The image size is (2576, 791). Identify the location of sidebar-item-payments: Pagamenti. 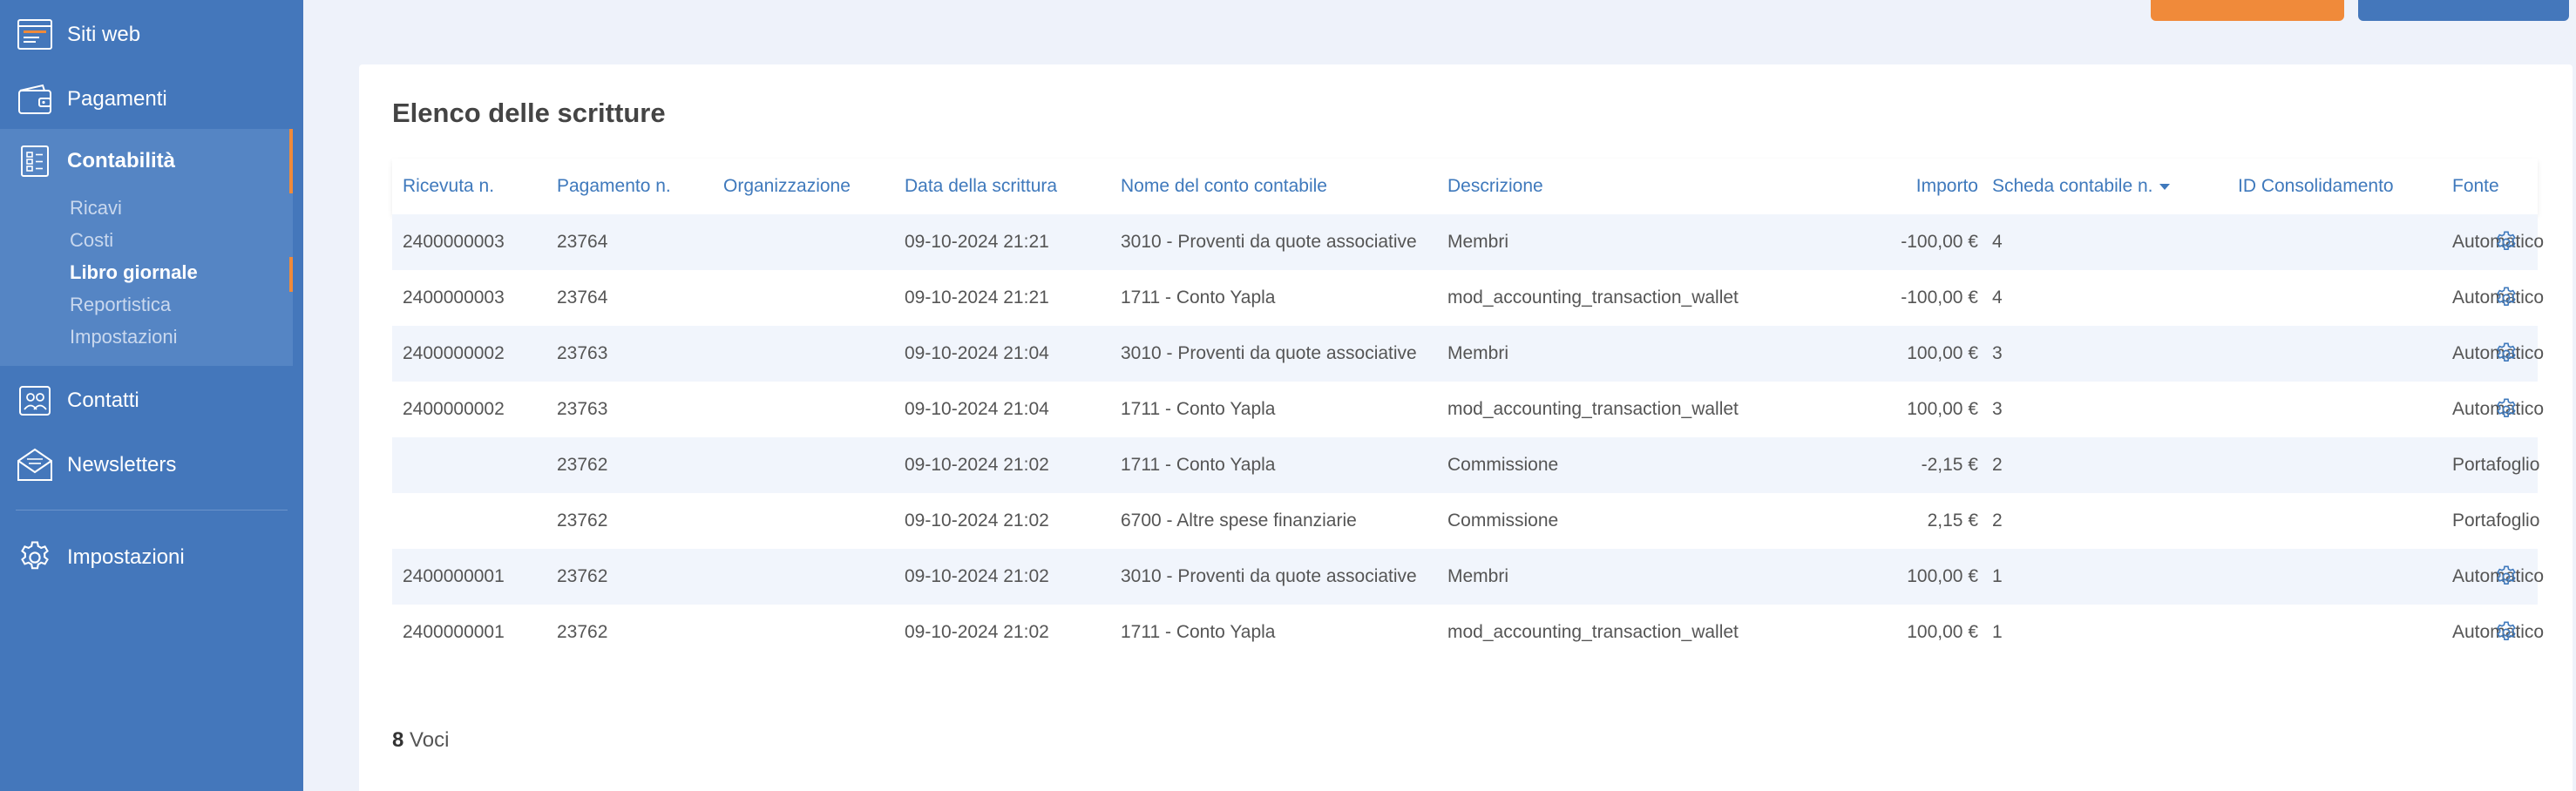
(151, 99).